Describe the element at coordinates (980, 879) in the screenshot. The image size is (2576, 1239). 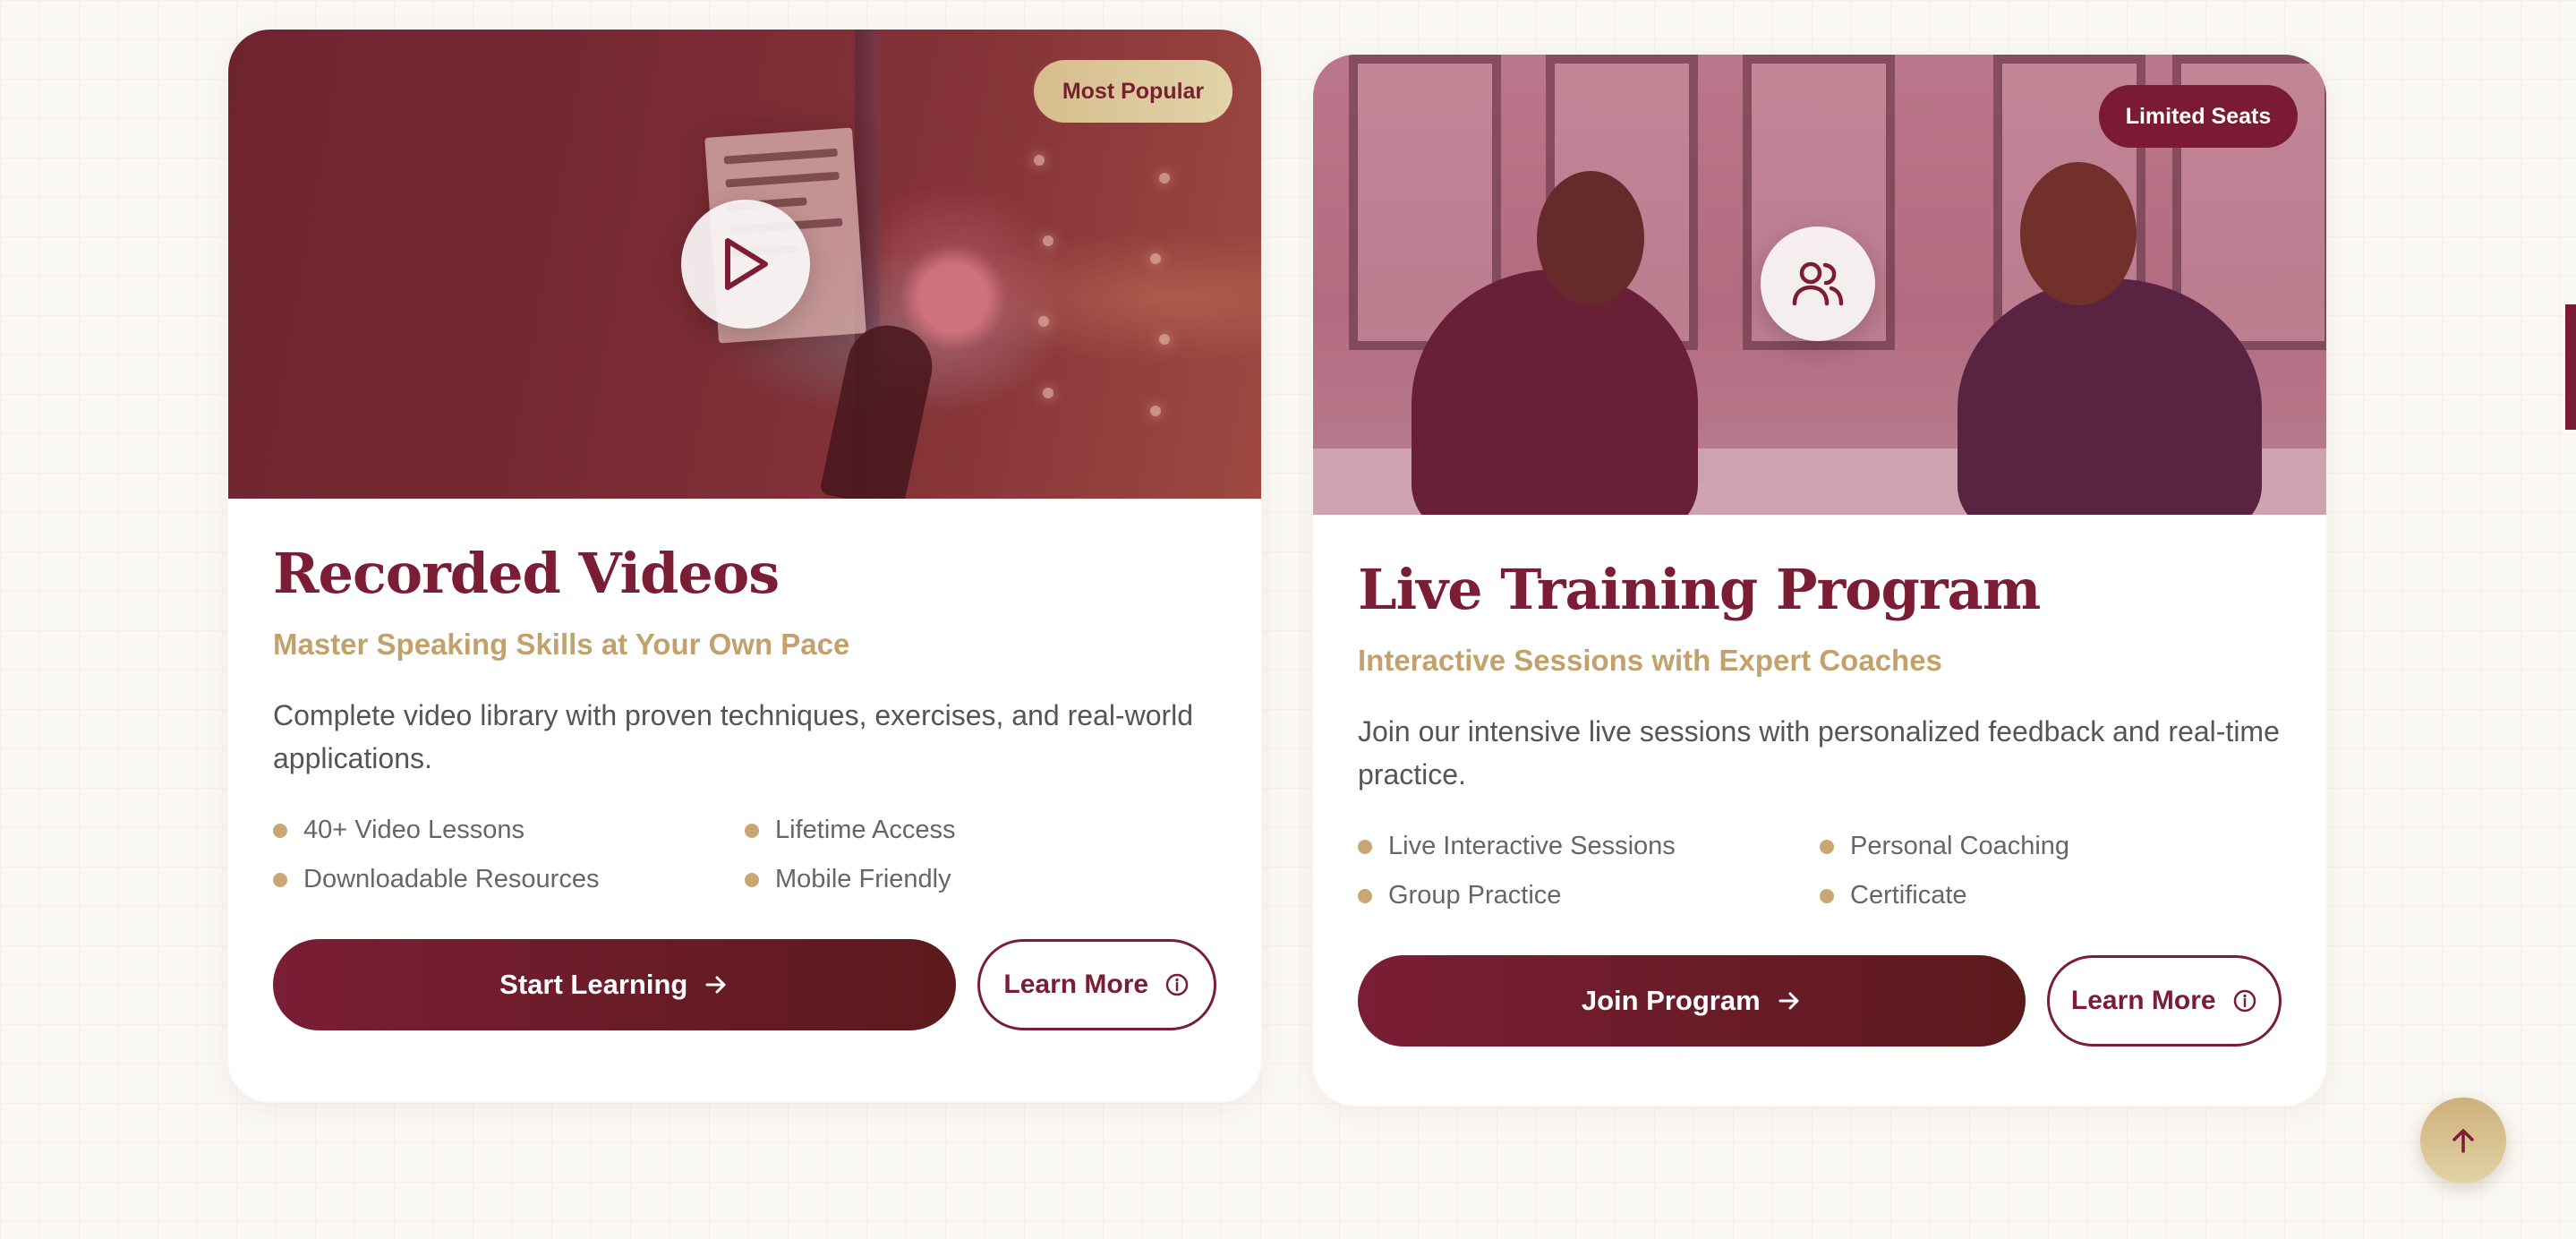
I see `feature-item: Mobile Friendly` at that location.